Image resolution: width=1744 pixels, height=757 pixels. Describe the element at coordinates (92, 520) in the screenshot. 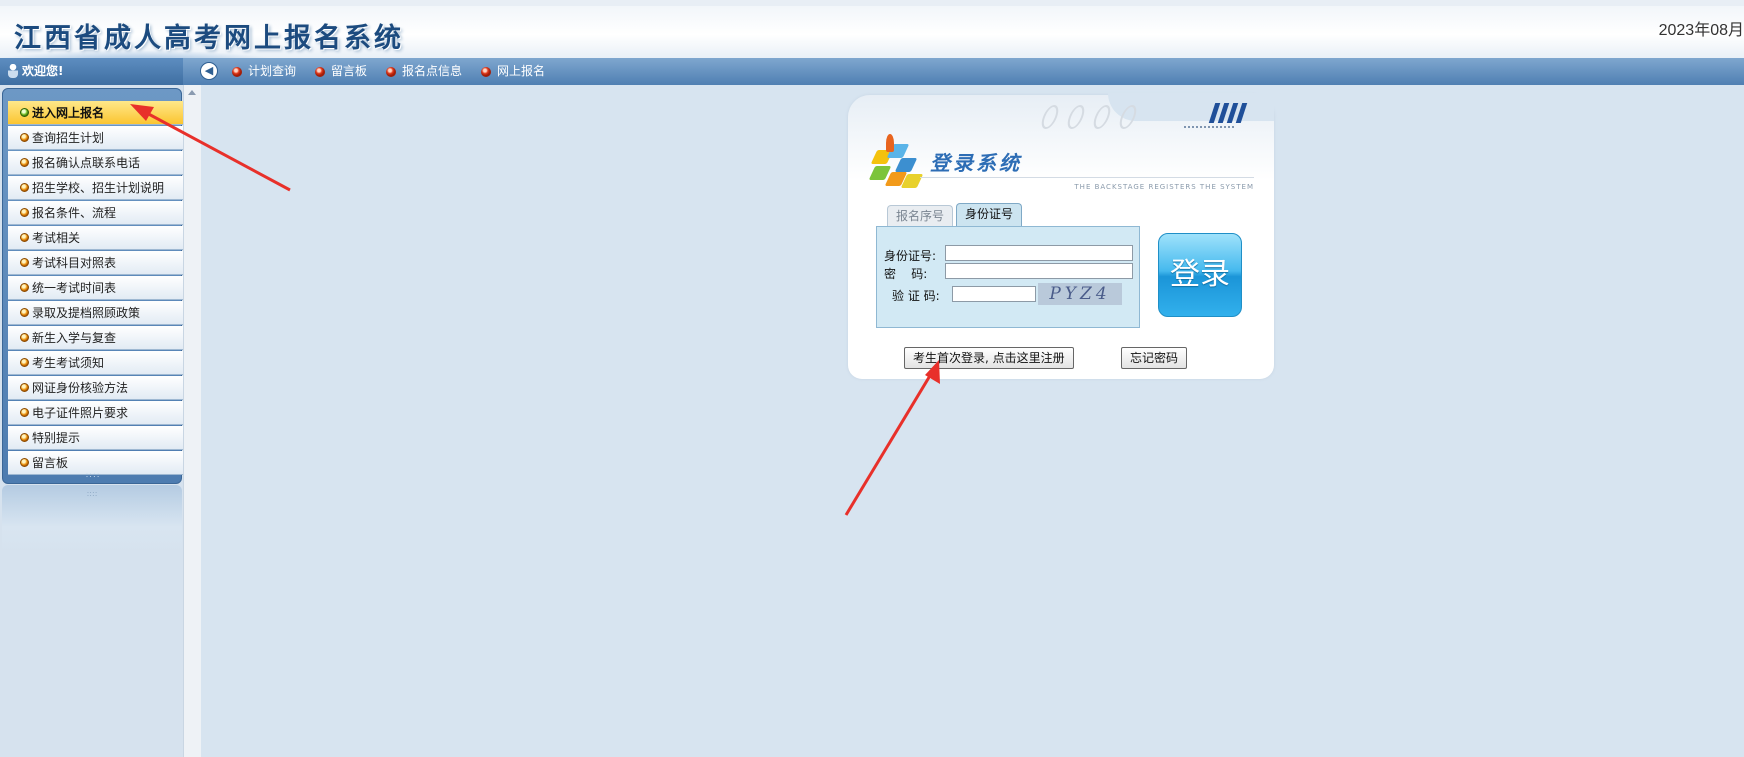

I see `sidebar-sub-panel: ::::` at that location.